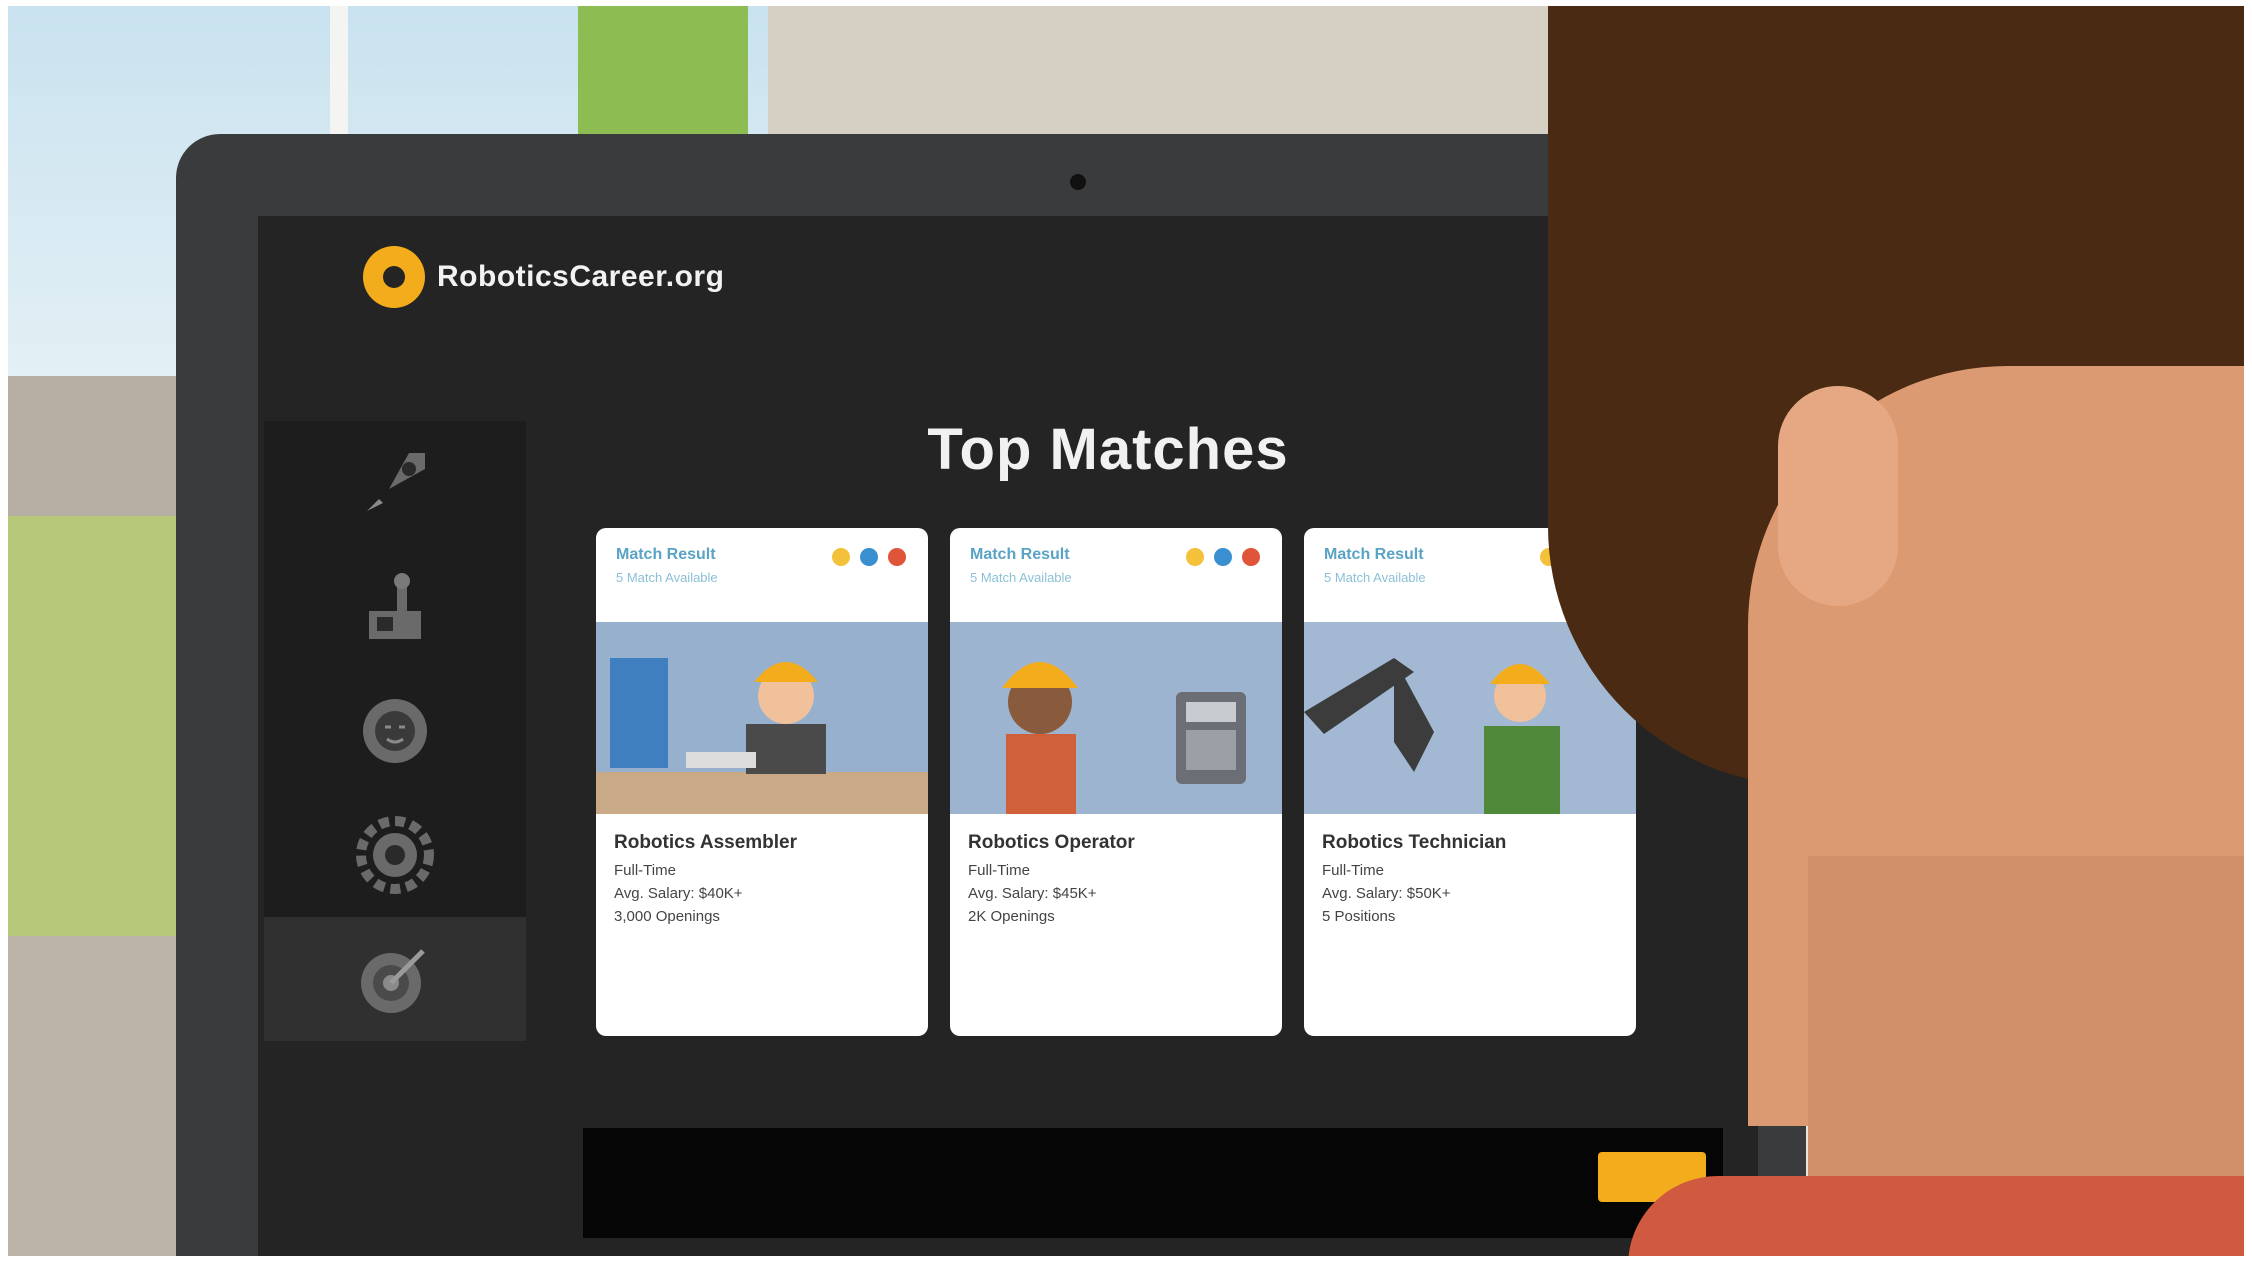 Image resolution: width=2252 pixels, height=1262 pixels. Describe the element at coordinates (93, 726) in the screenshot. I see `outdoor-grass` at that location.